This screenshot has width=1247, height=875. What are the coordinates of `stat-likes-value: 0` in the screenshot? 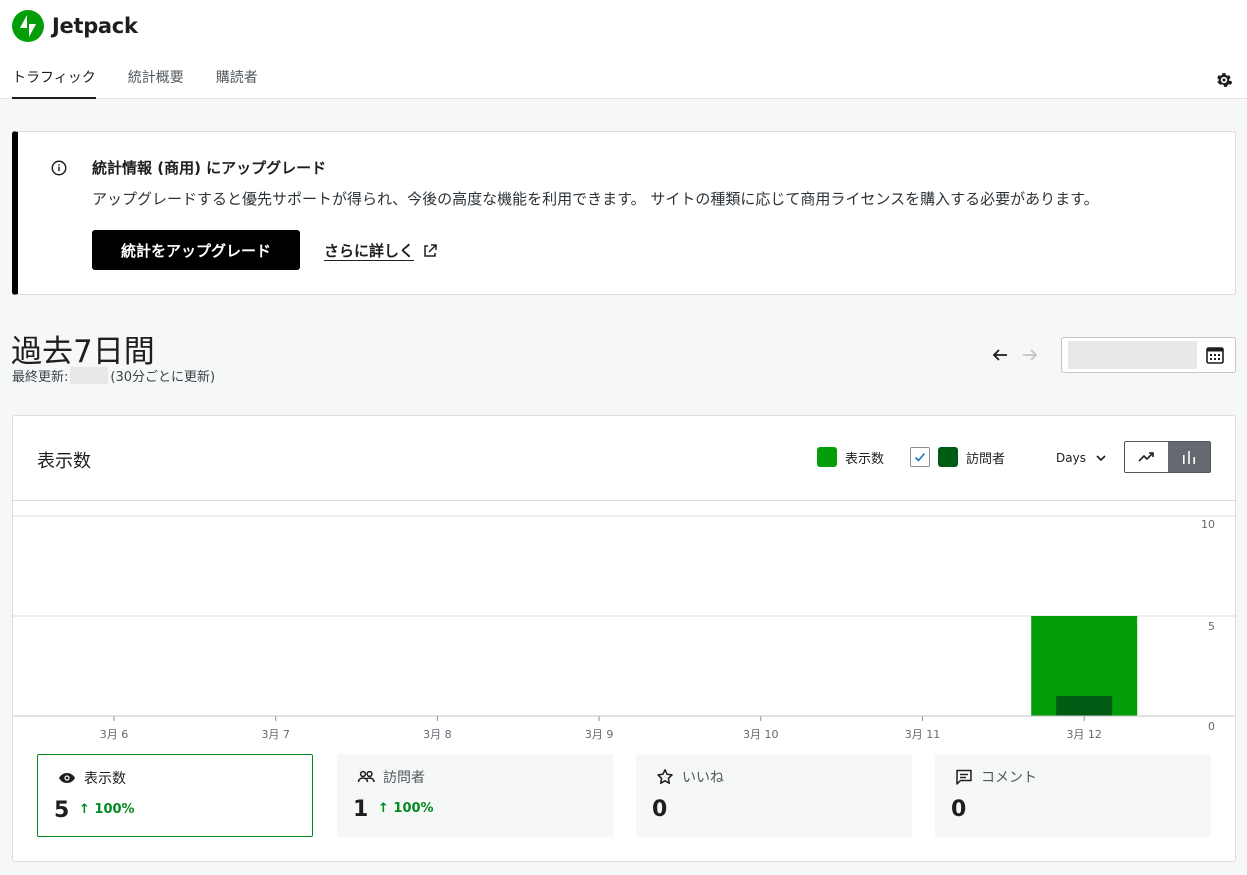 It's located at (660, 809).